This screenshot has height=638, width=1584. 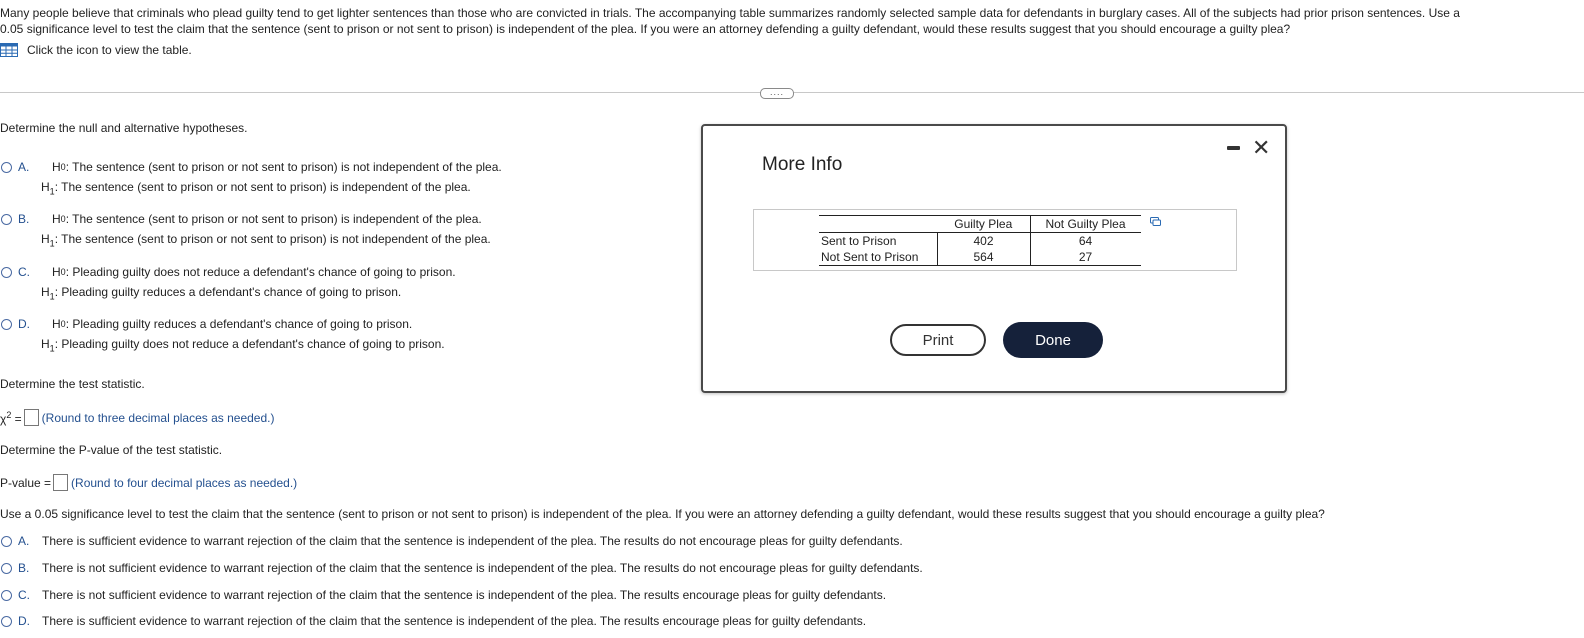 I want to click on test-statistic-input, so click(x=31, y=417).